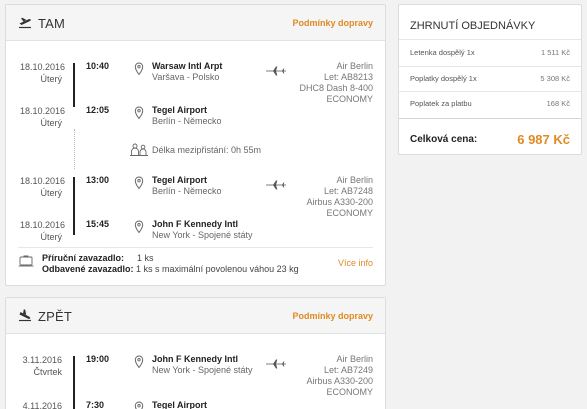 The width and height of the screenshot is (587, 409). What do you see at coordinates (195, 224) in the screenshot?
I see `seg2-arr-airport: John F Kennedy Intl` at bounding box center [195, 224].